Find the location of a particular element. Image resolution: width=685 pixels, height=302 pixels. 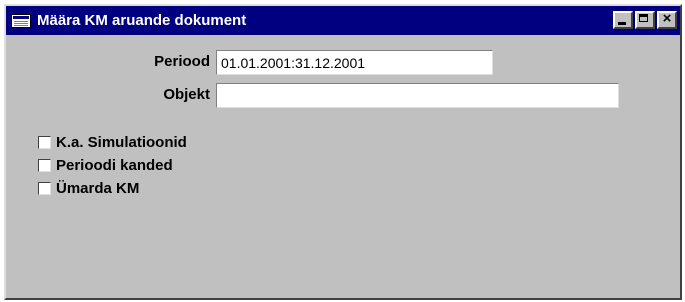

window-controls: × is located at coordinates (645, 19).